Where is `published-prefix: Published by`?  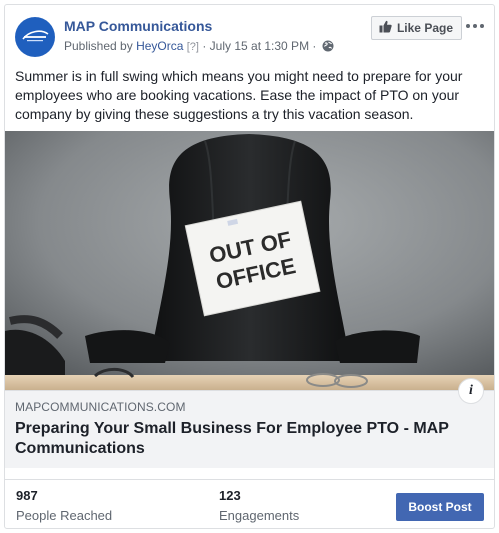 published-prefix: Published by is located at coordinates (98, 46).